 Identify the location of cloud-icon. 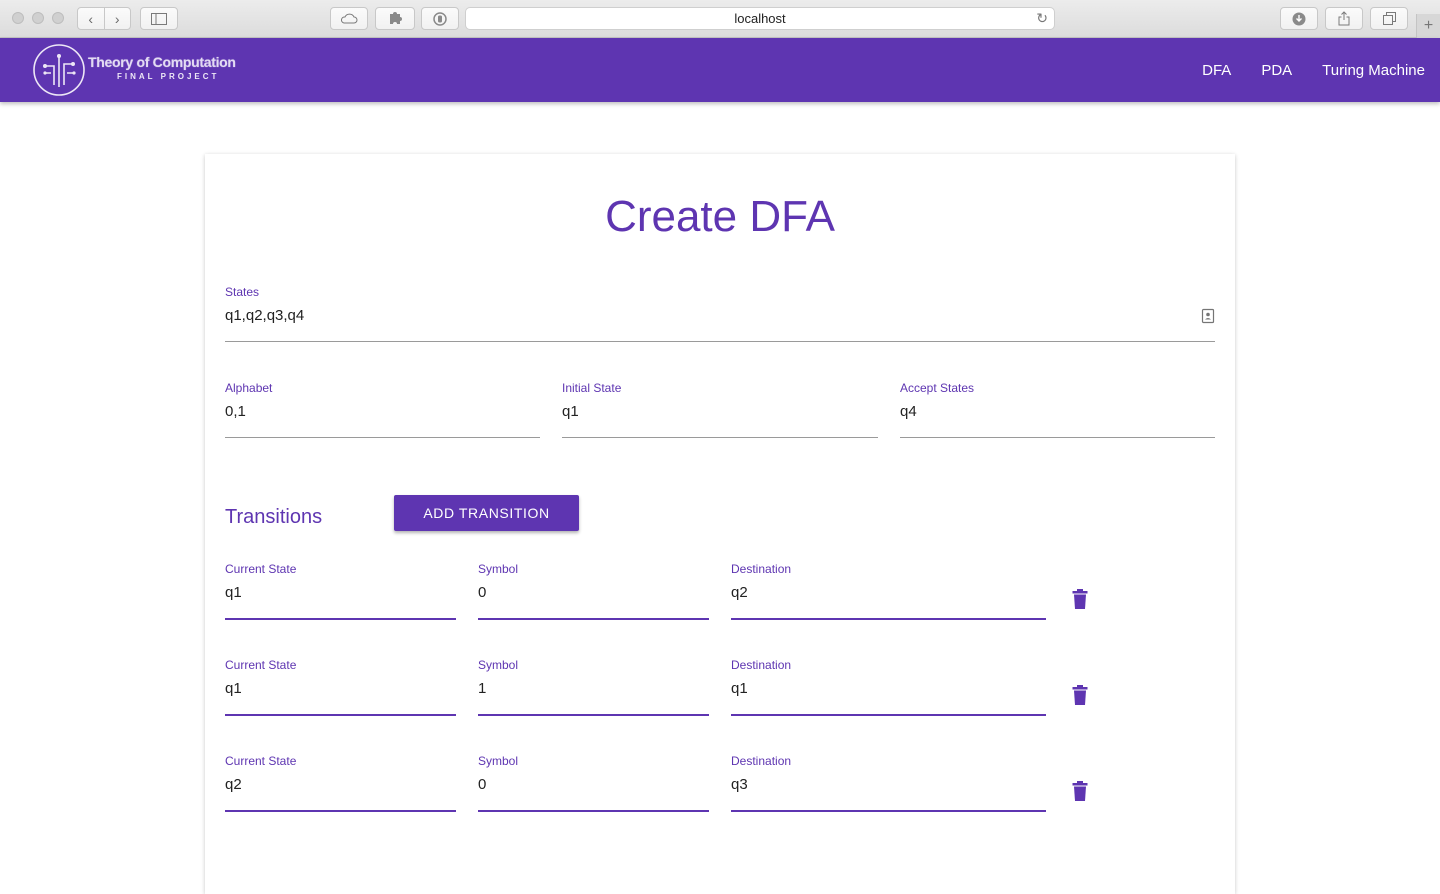
(349, 18).